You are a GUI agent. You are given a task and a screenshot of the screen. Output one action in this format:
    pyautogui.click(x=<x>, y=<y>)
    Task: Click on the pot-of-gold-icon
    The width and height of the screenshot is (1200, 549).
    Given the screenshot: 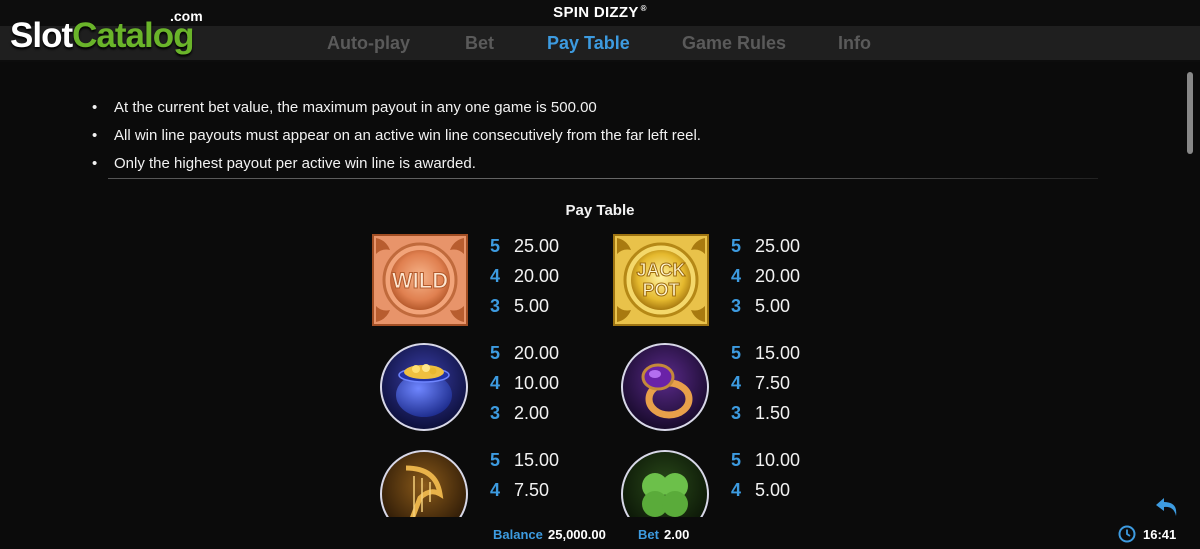 What is the action you would take?
    pyautogui.click(x=424, y=387)
    